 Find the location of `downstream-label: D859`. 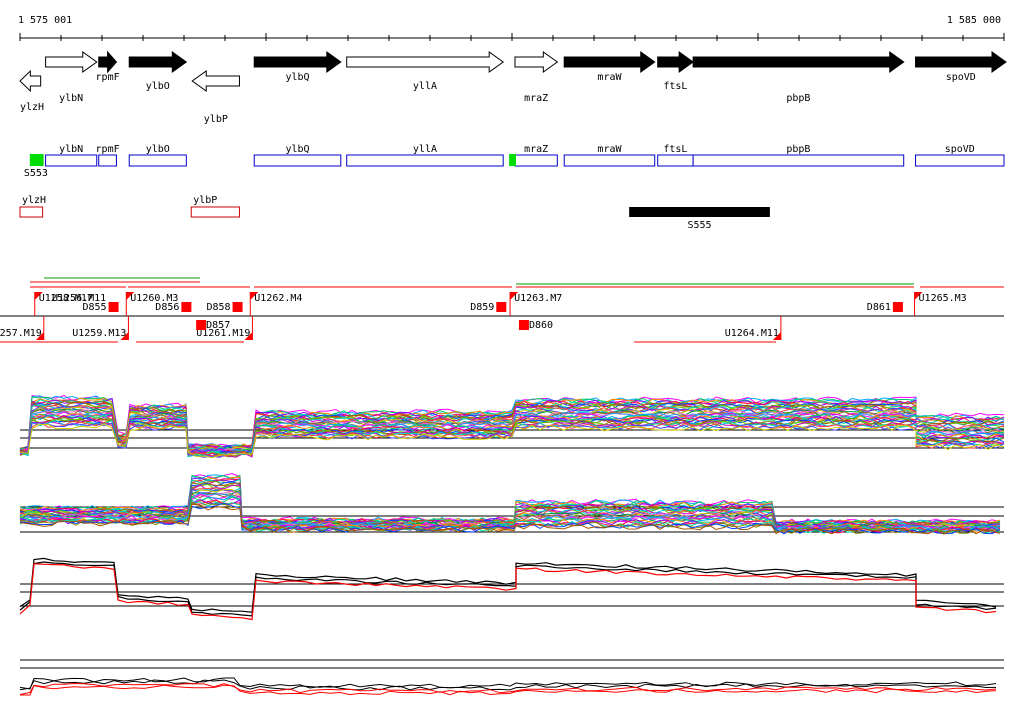

downstream-label: D859 is located at coordinates (482, 307).